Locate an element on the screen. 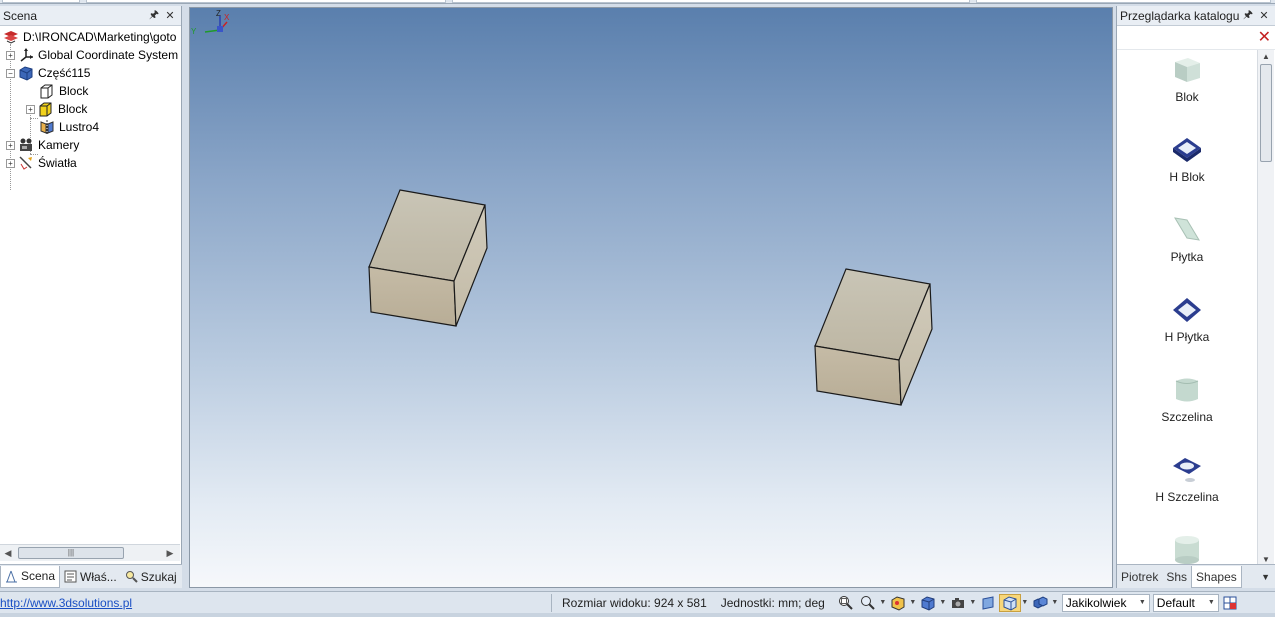 The height and width of the screenshot is (617, 1275). view-size-readout: Rozmiar widoku: 924 x 581 is located at coordinates (634, 602).